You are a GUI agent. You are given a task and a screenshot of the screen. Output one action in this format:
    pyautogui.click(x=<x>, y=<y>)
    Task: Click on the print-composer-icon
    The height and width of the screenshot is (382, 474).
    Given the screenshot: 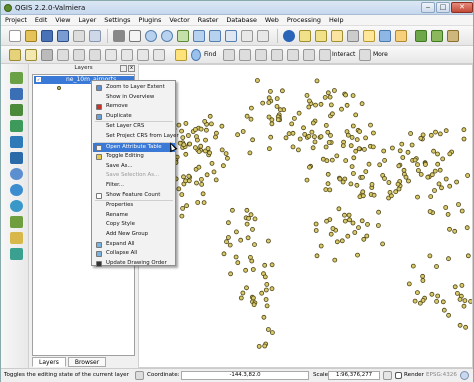 What is the action you would take?
    pyautogui.click(x=79, y=36)
    